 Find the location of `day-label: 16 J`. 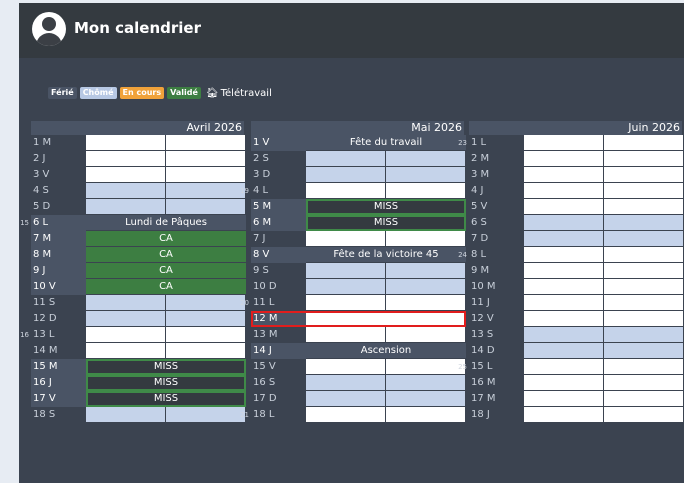

day-label: 16 J is located at coordinates (58, 383).